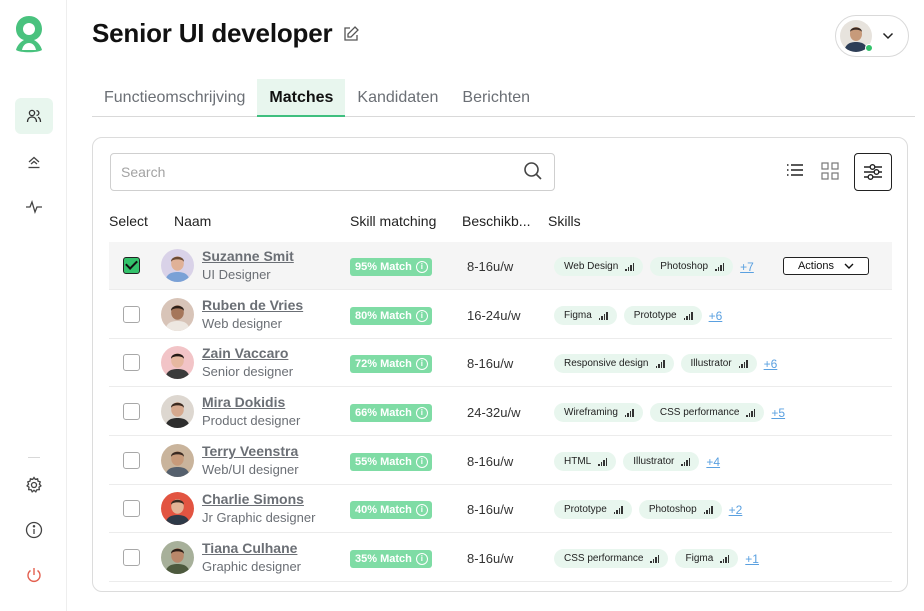 Image resolution: width=924 pixels, height=611 pixels. I want to click on tab-functieomschrijving: Functieomschrijving, so click(174, 98).